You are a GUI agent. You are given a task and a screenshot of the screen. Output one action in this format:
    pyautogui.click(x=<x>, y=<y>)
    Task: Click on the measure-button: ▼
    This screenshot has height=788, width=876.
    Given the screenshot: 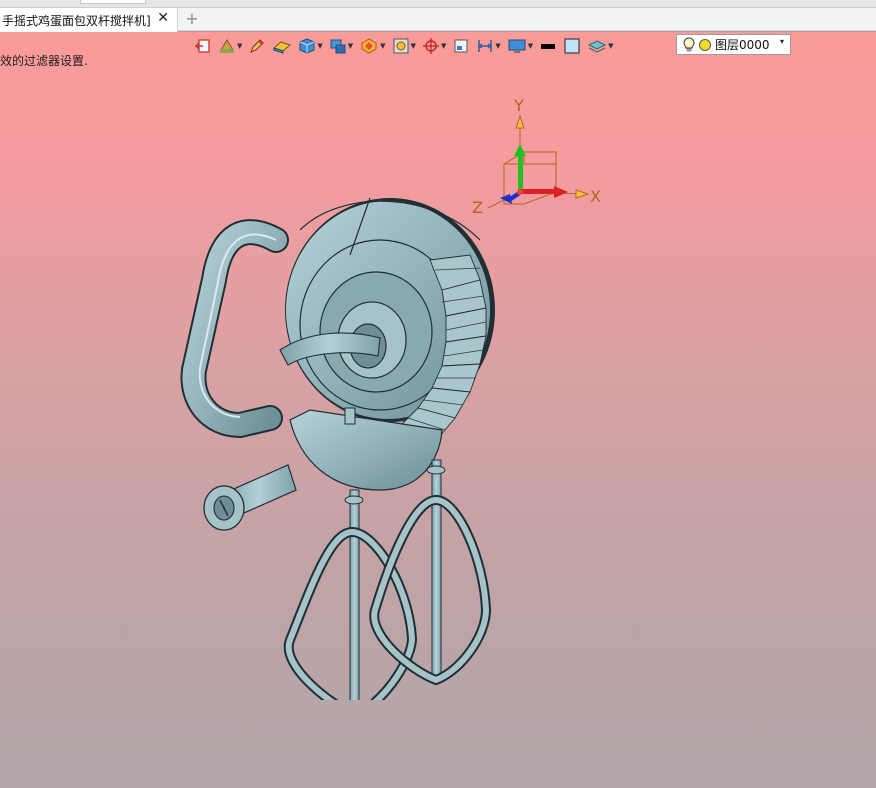 What is the action you would take?
    pyautogui.click(x=488, y=46)
    